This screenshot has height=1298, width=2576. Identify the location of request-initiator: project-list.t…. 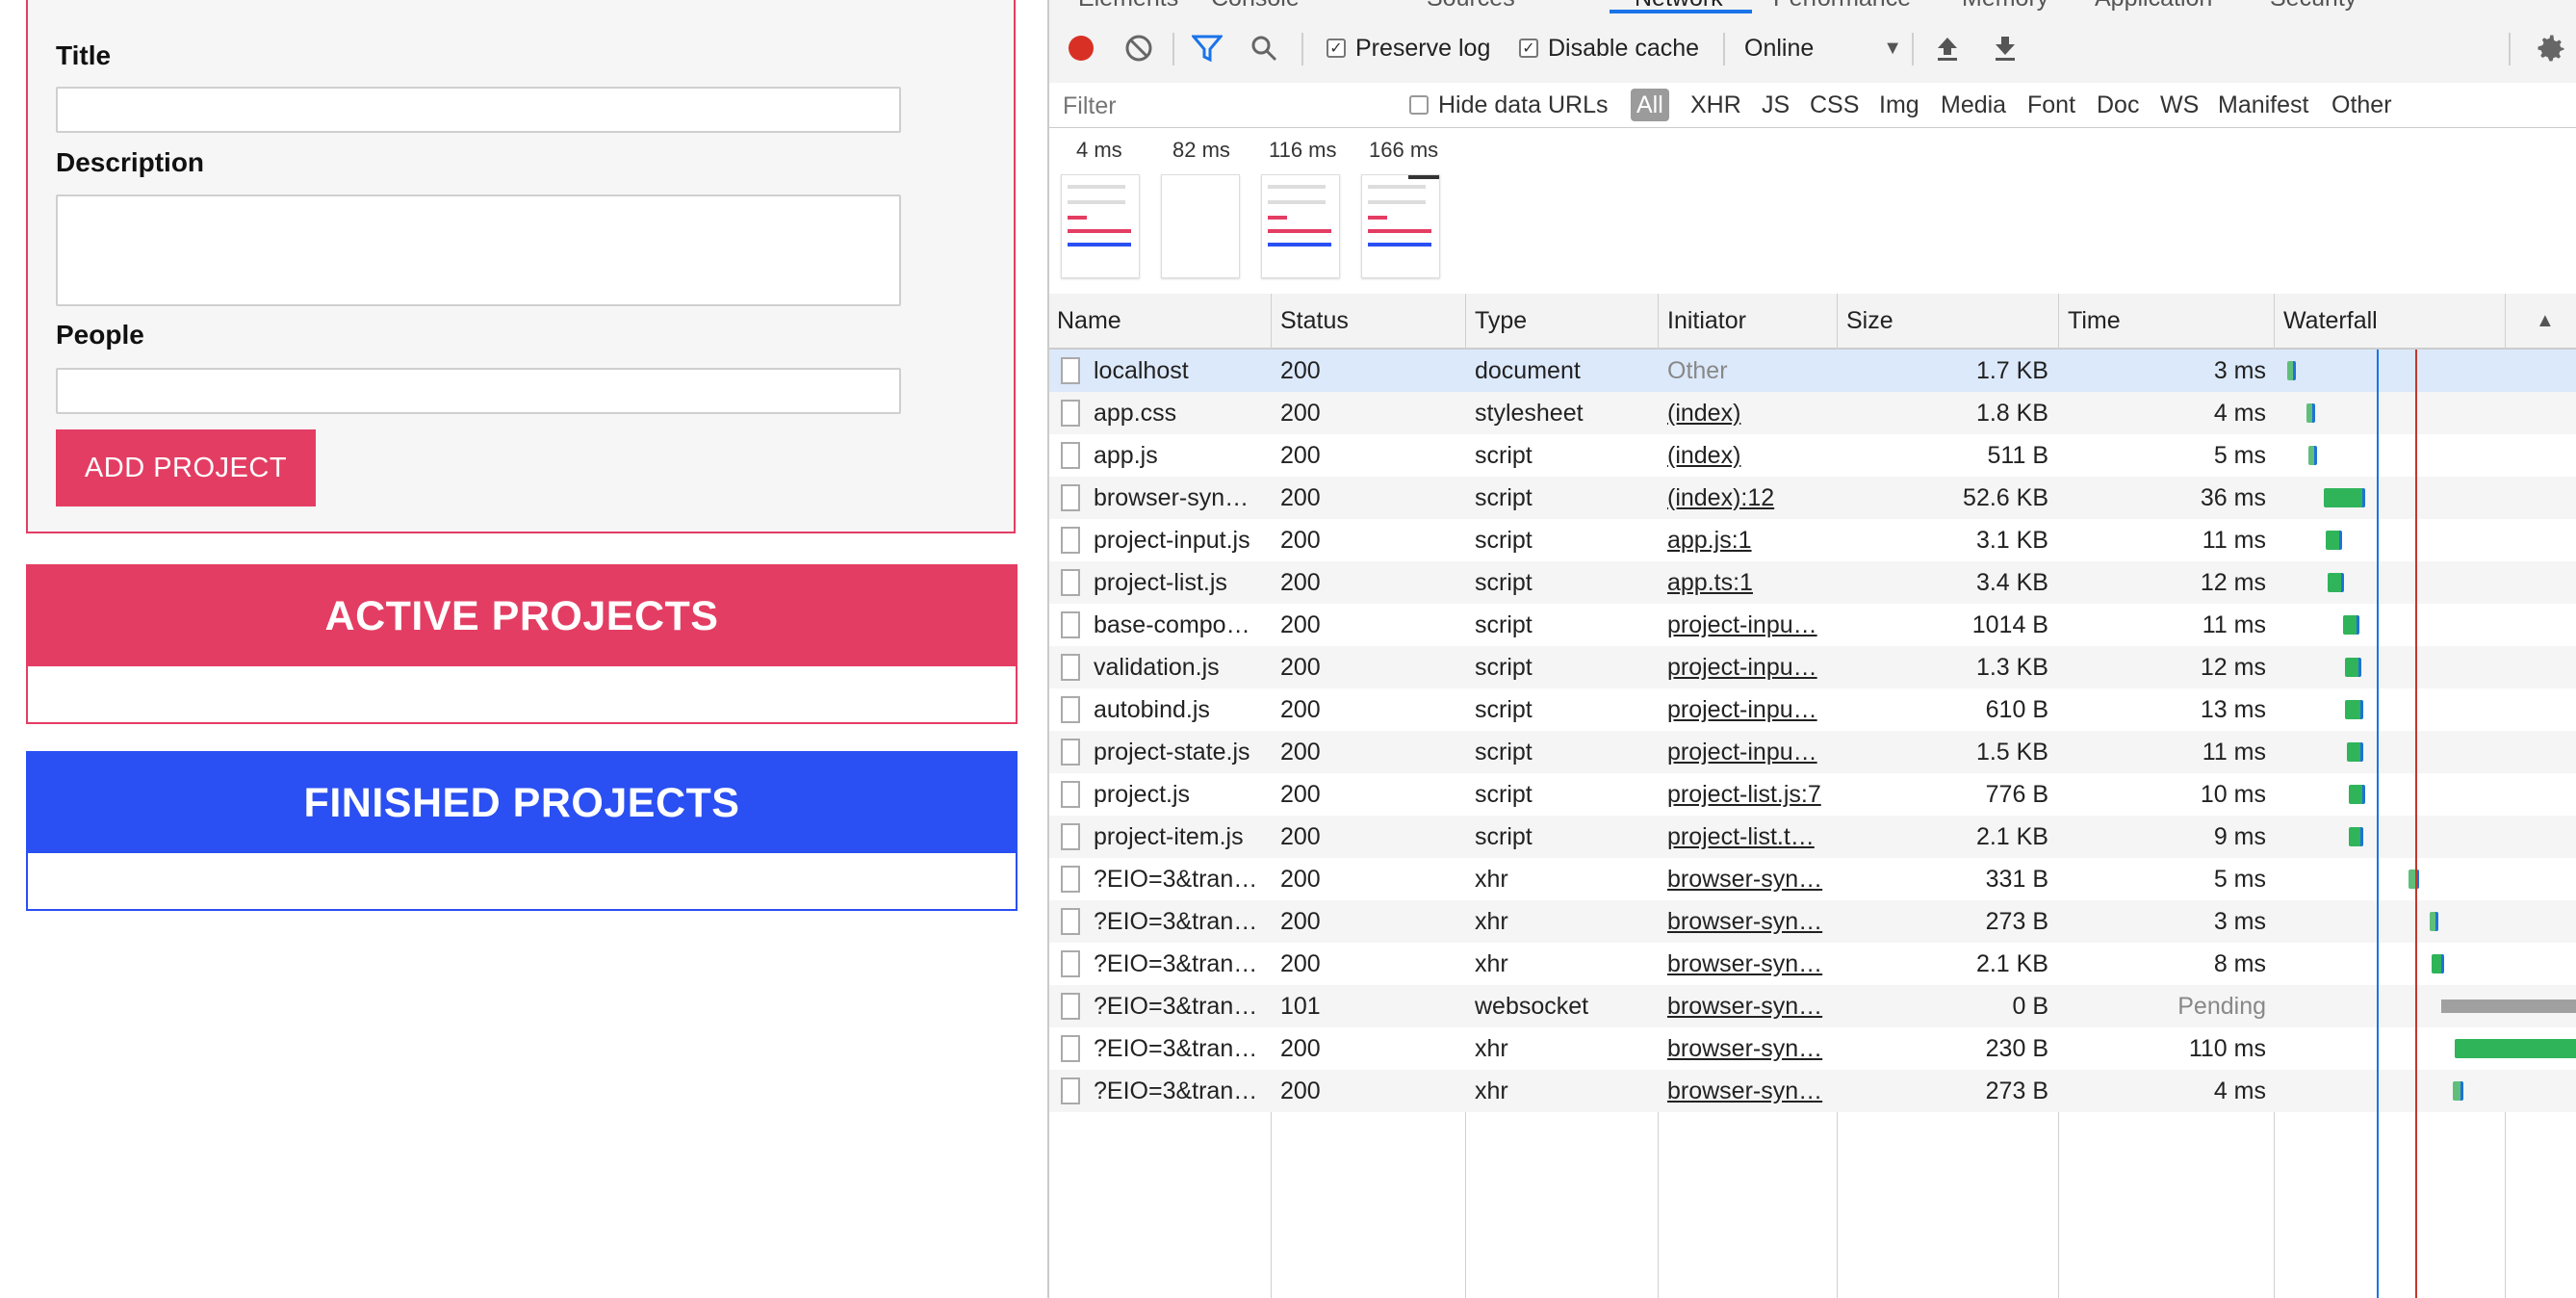
(1750, 837).